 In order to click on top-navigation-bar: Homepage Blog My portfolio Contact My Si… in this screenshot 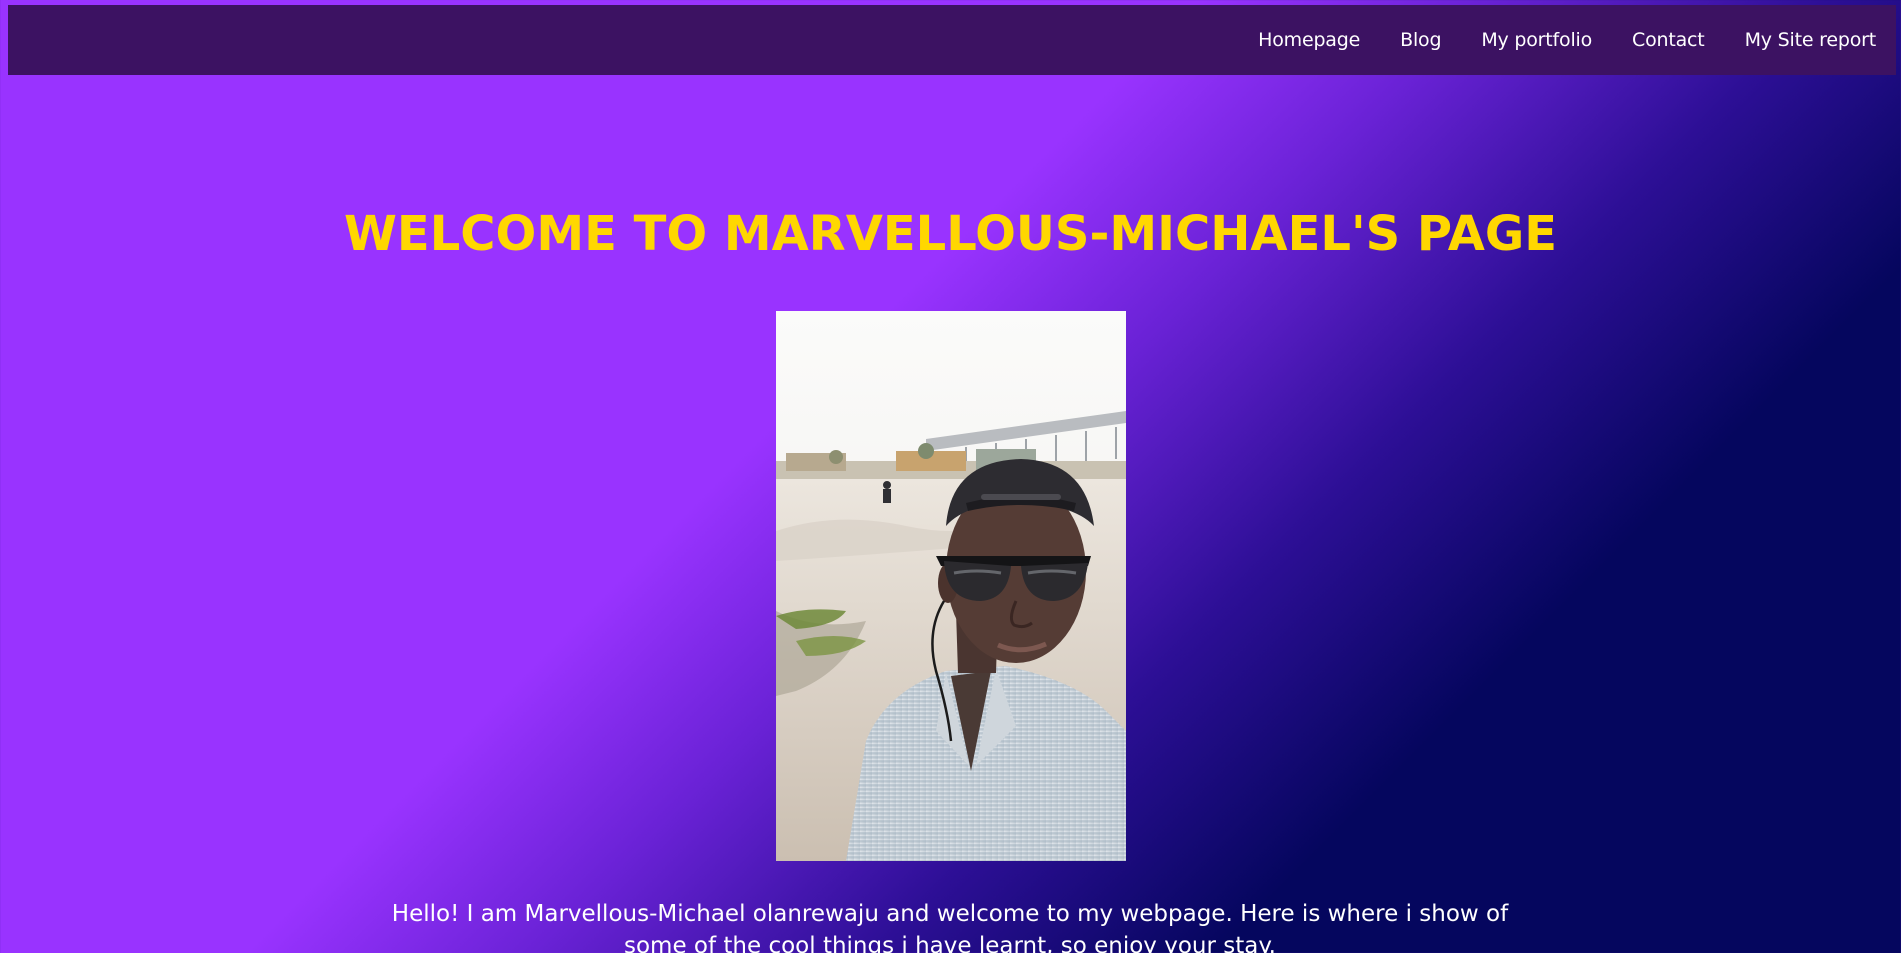, I will do `click(952, 40)`.